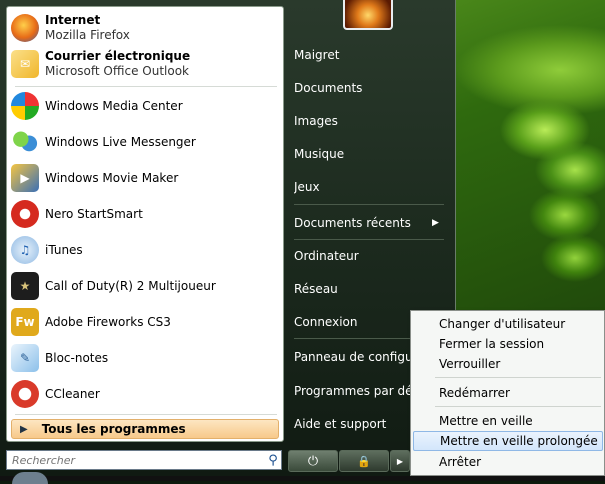 This screenshot has height=484, width=605. What do you see at coordinates (108, 322) in the screenshot?
I see `program-name: Adobe Fireworks CS3` at bounding box center [108, 322].